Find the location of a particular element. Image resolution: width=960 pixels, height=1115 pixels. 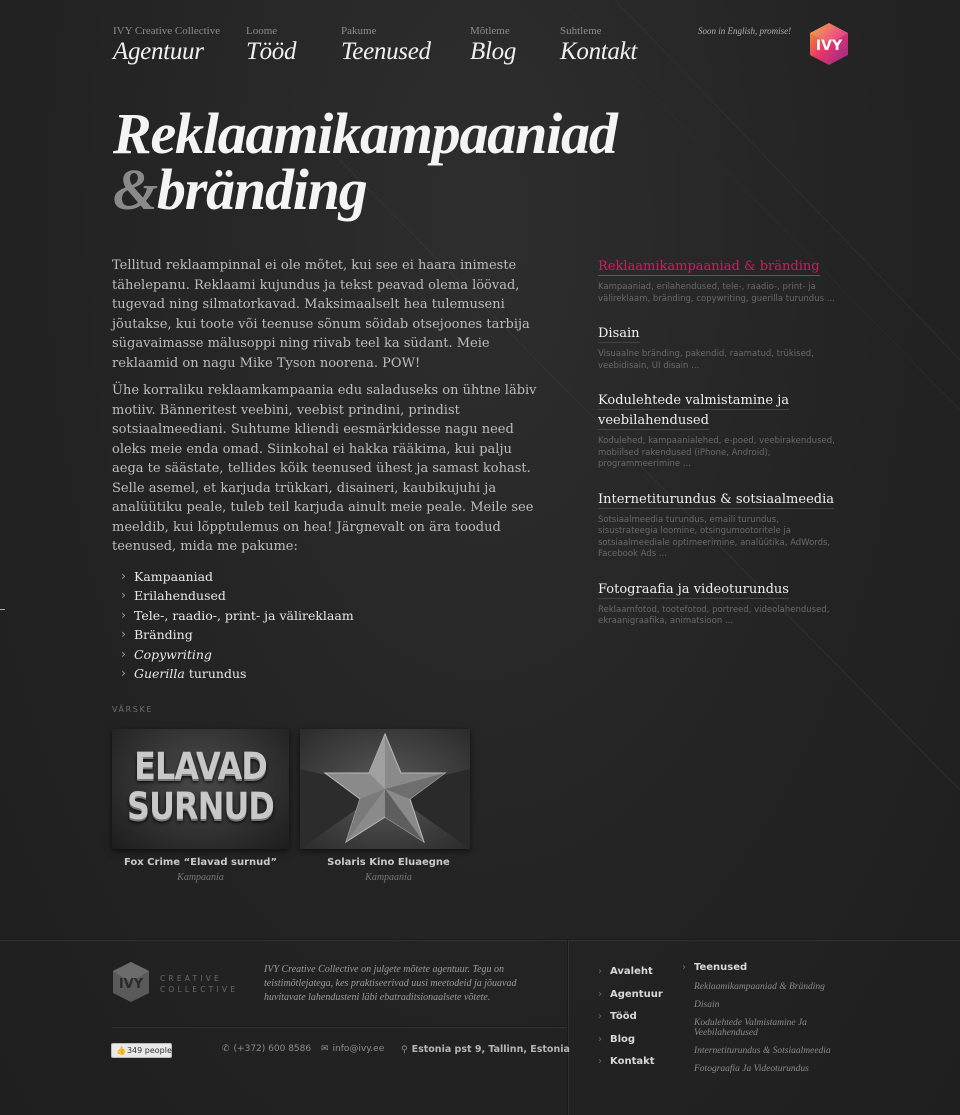

nav-agentuur: IVY Creative Collective Agentuur is located at coordinates (166, 45).